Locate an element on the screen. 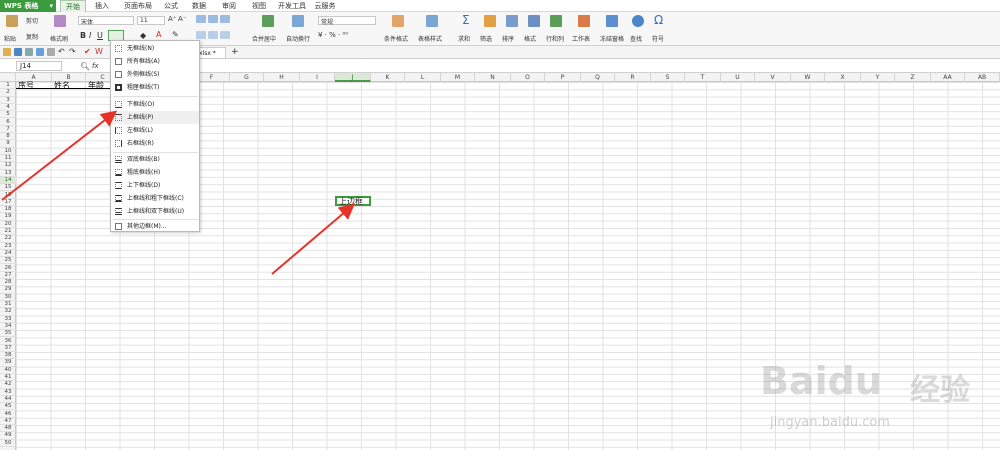 Image resolution: width=1000 pixels, height=450 pixels. menu-item-top-border: 上框线(P) is located at coordinates (155, 117).